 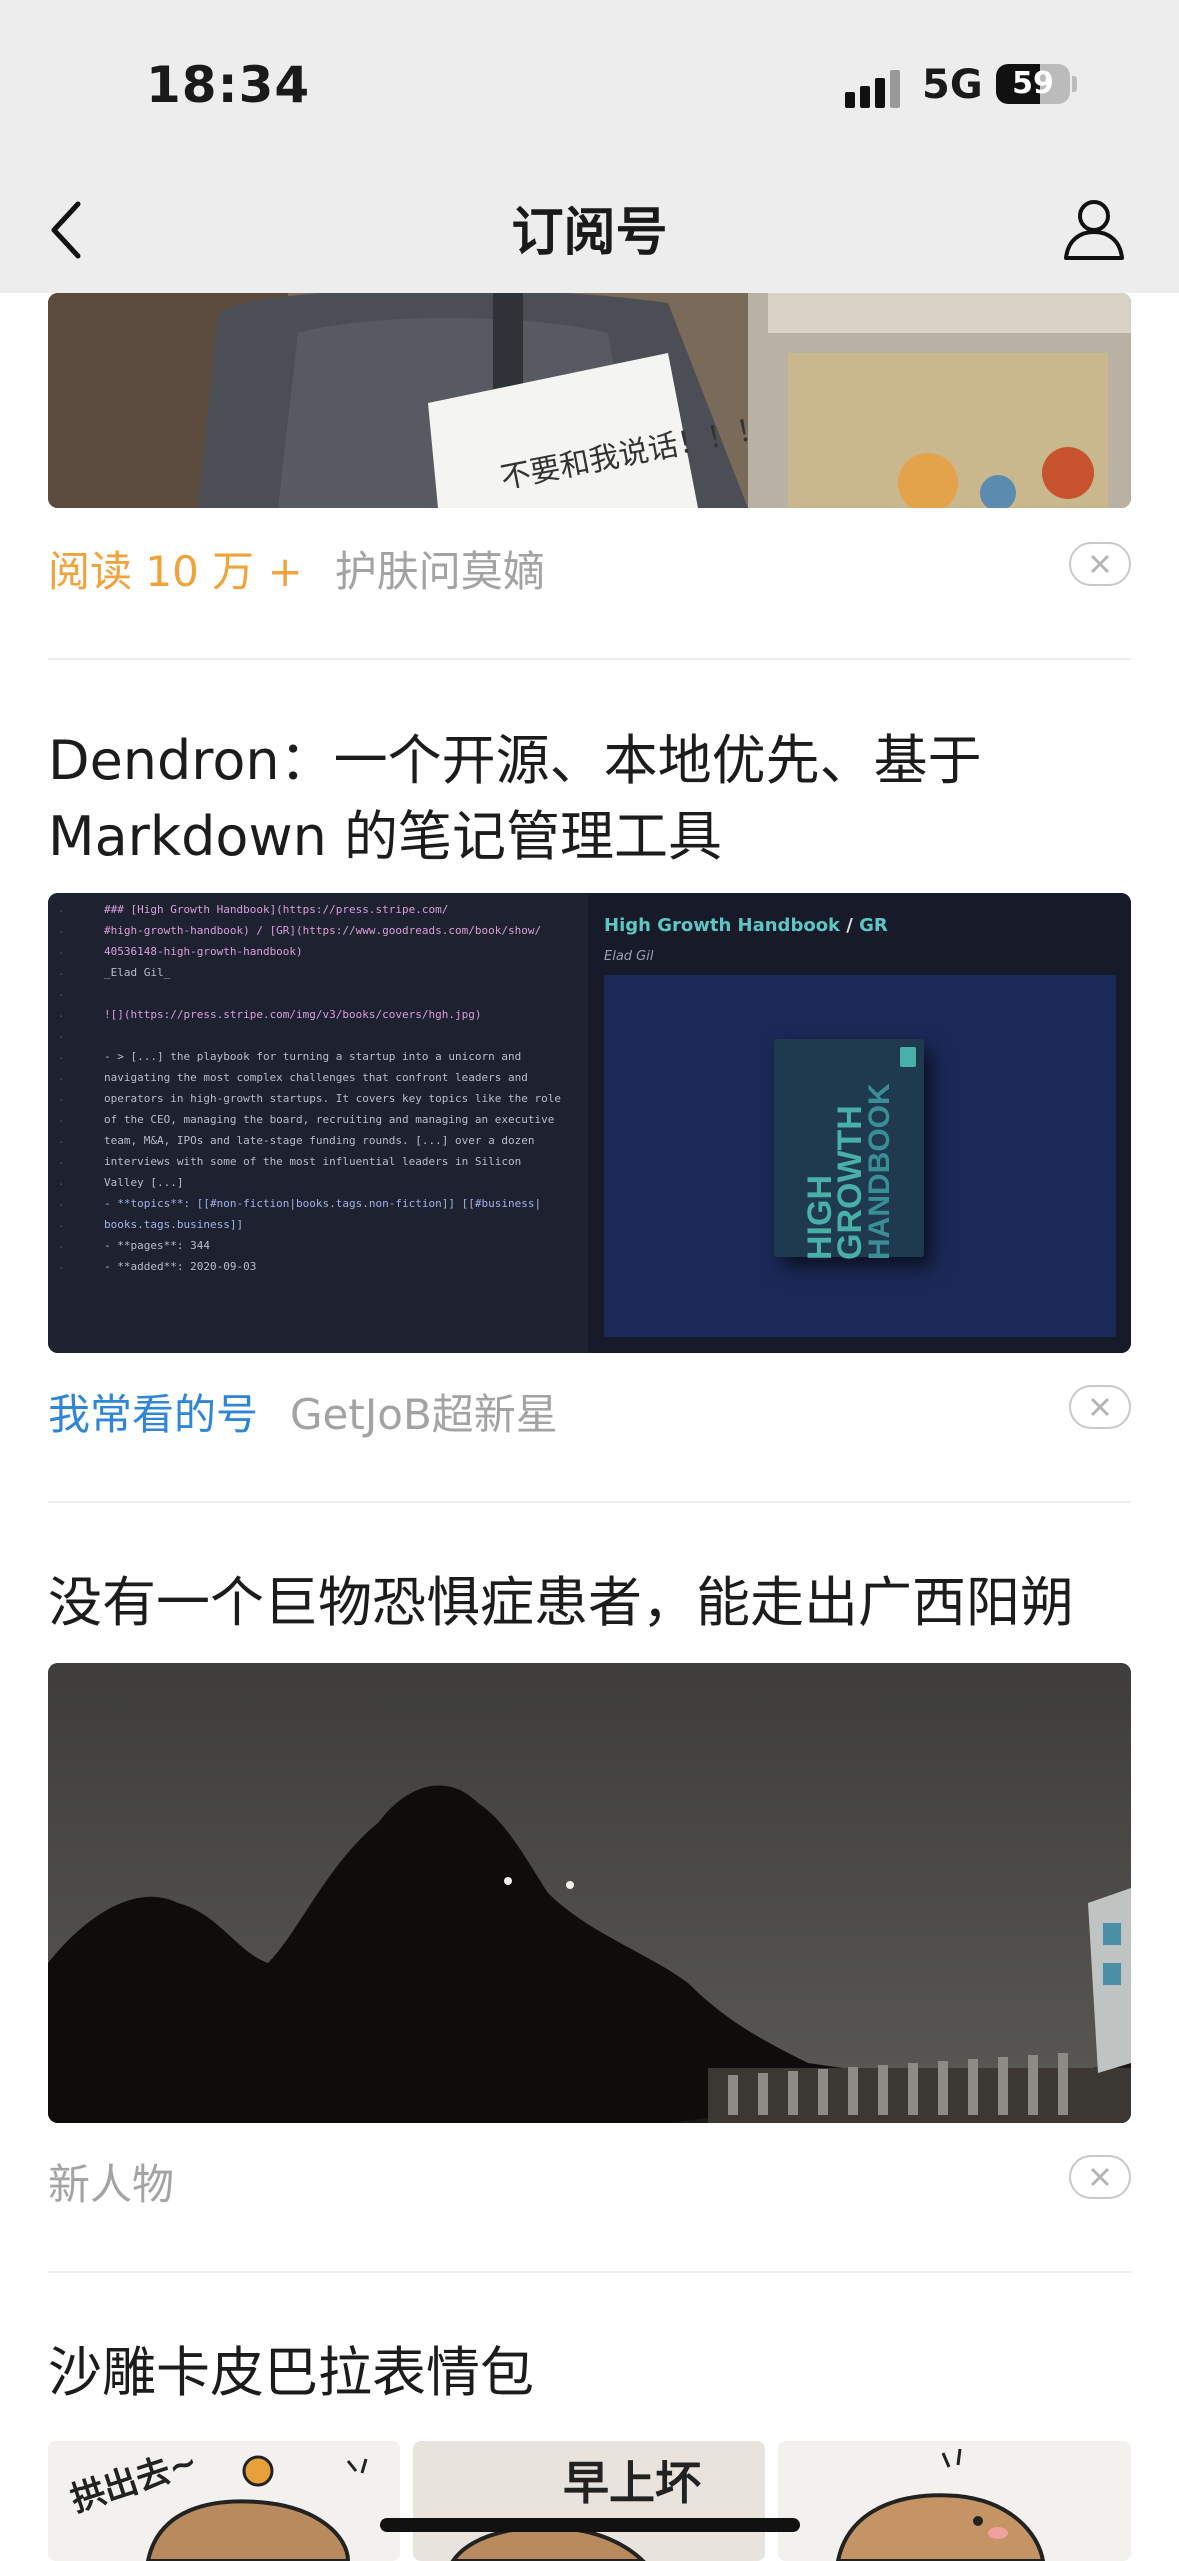 I want to click on battery-level: 59, so click(x=1033, y=83).